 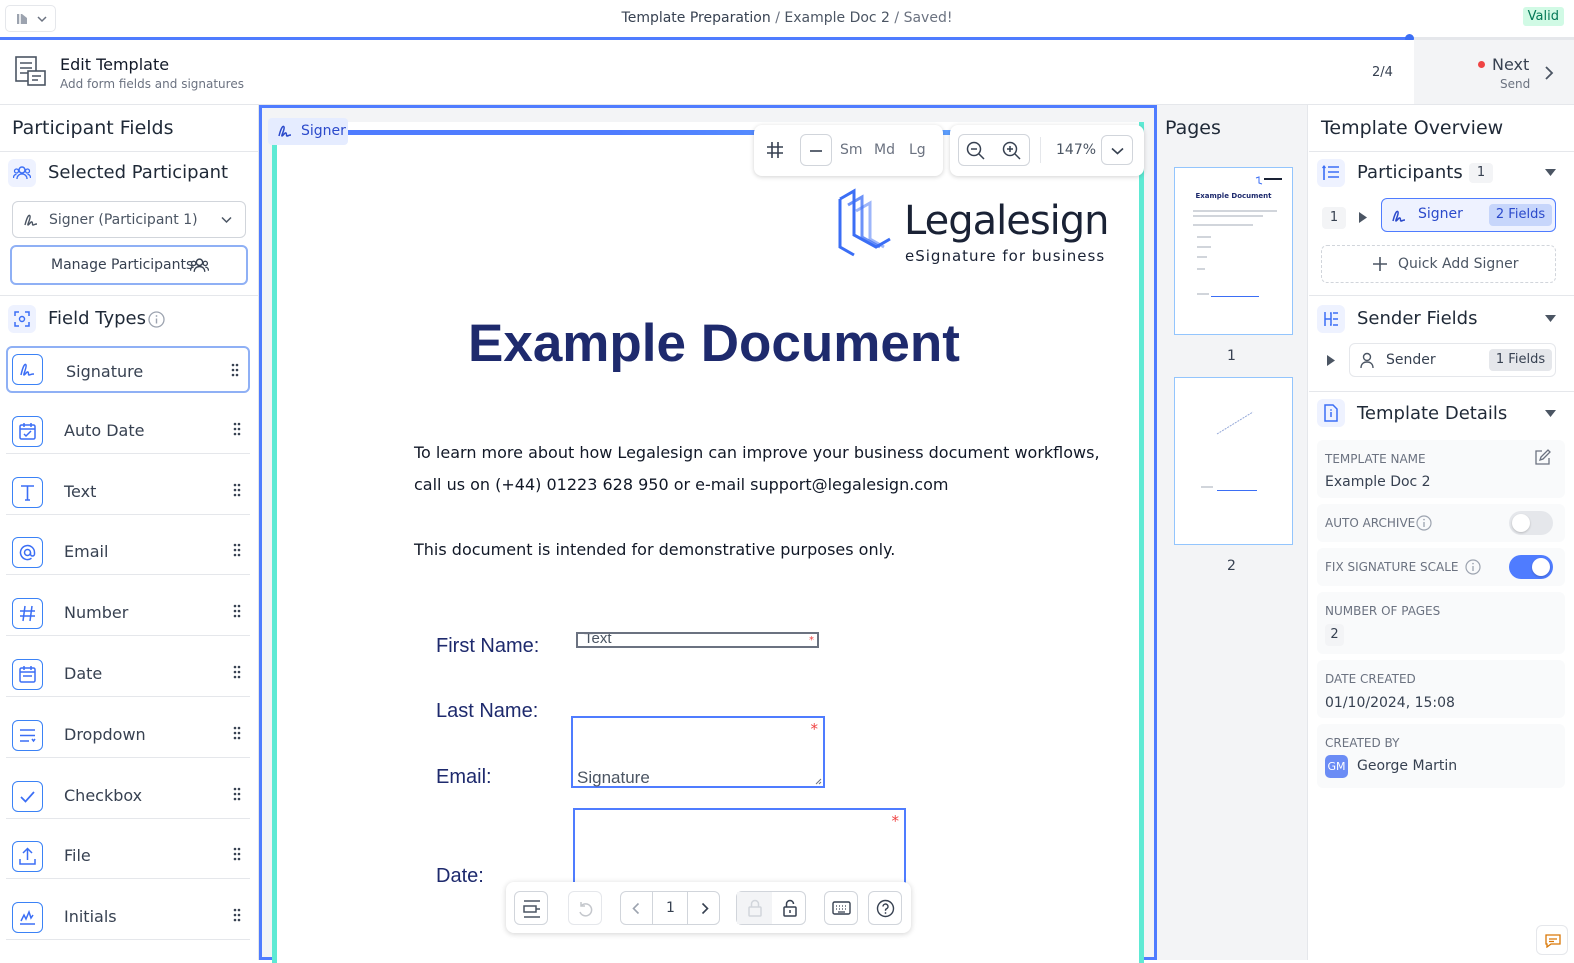 What do you see at coordinates (1007, 221) in the screenshot?
I see `brand-name: Legalesign` at bounding box center [1007, 221].